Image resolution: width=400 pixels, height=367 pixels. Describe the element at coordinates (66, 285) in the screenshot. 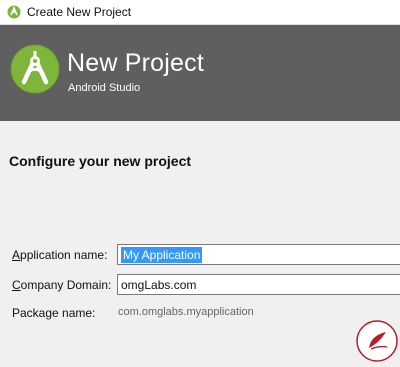

I see `company-domain-label-text: ompany Domain:` at that location.